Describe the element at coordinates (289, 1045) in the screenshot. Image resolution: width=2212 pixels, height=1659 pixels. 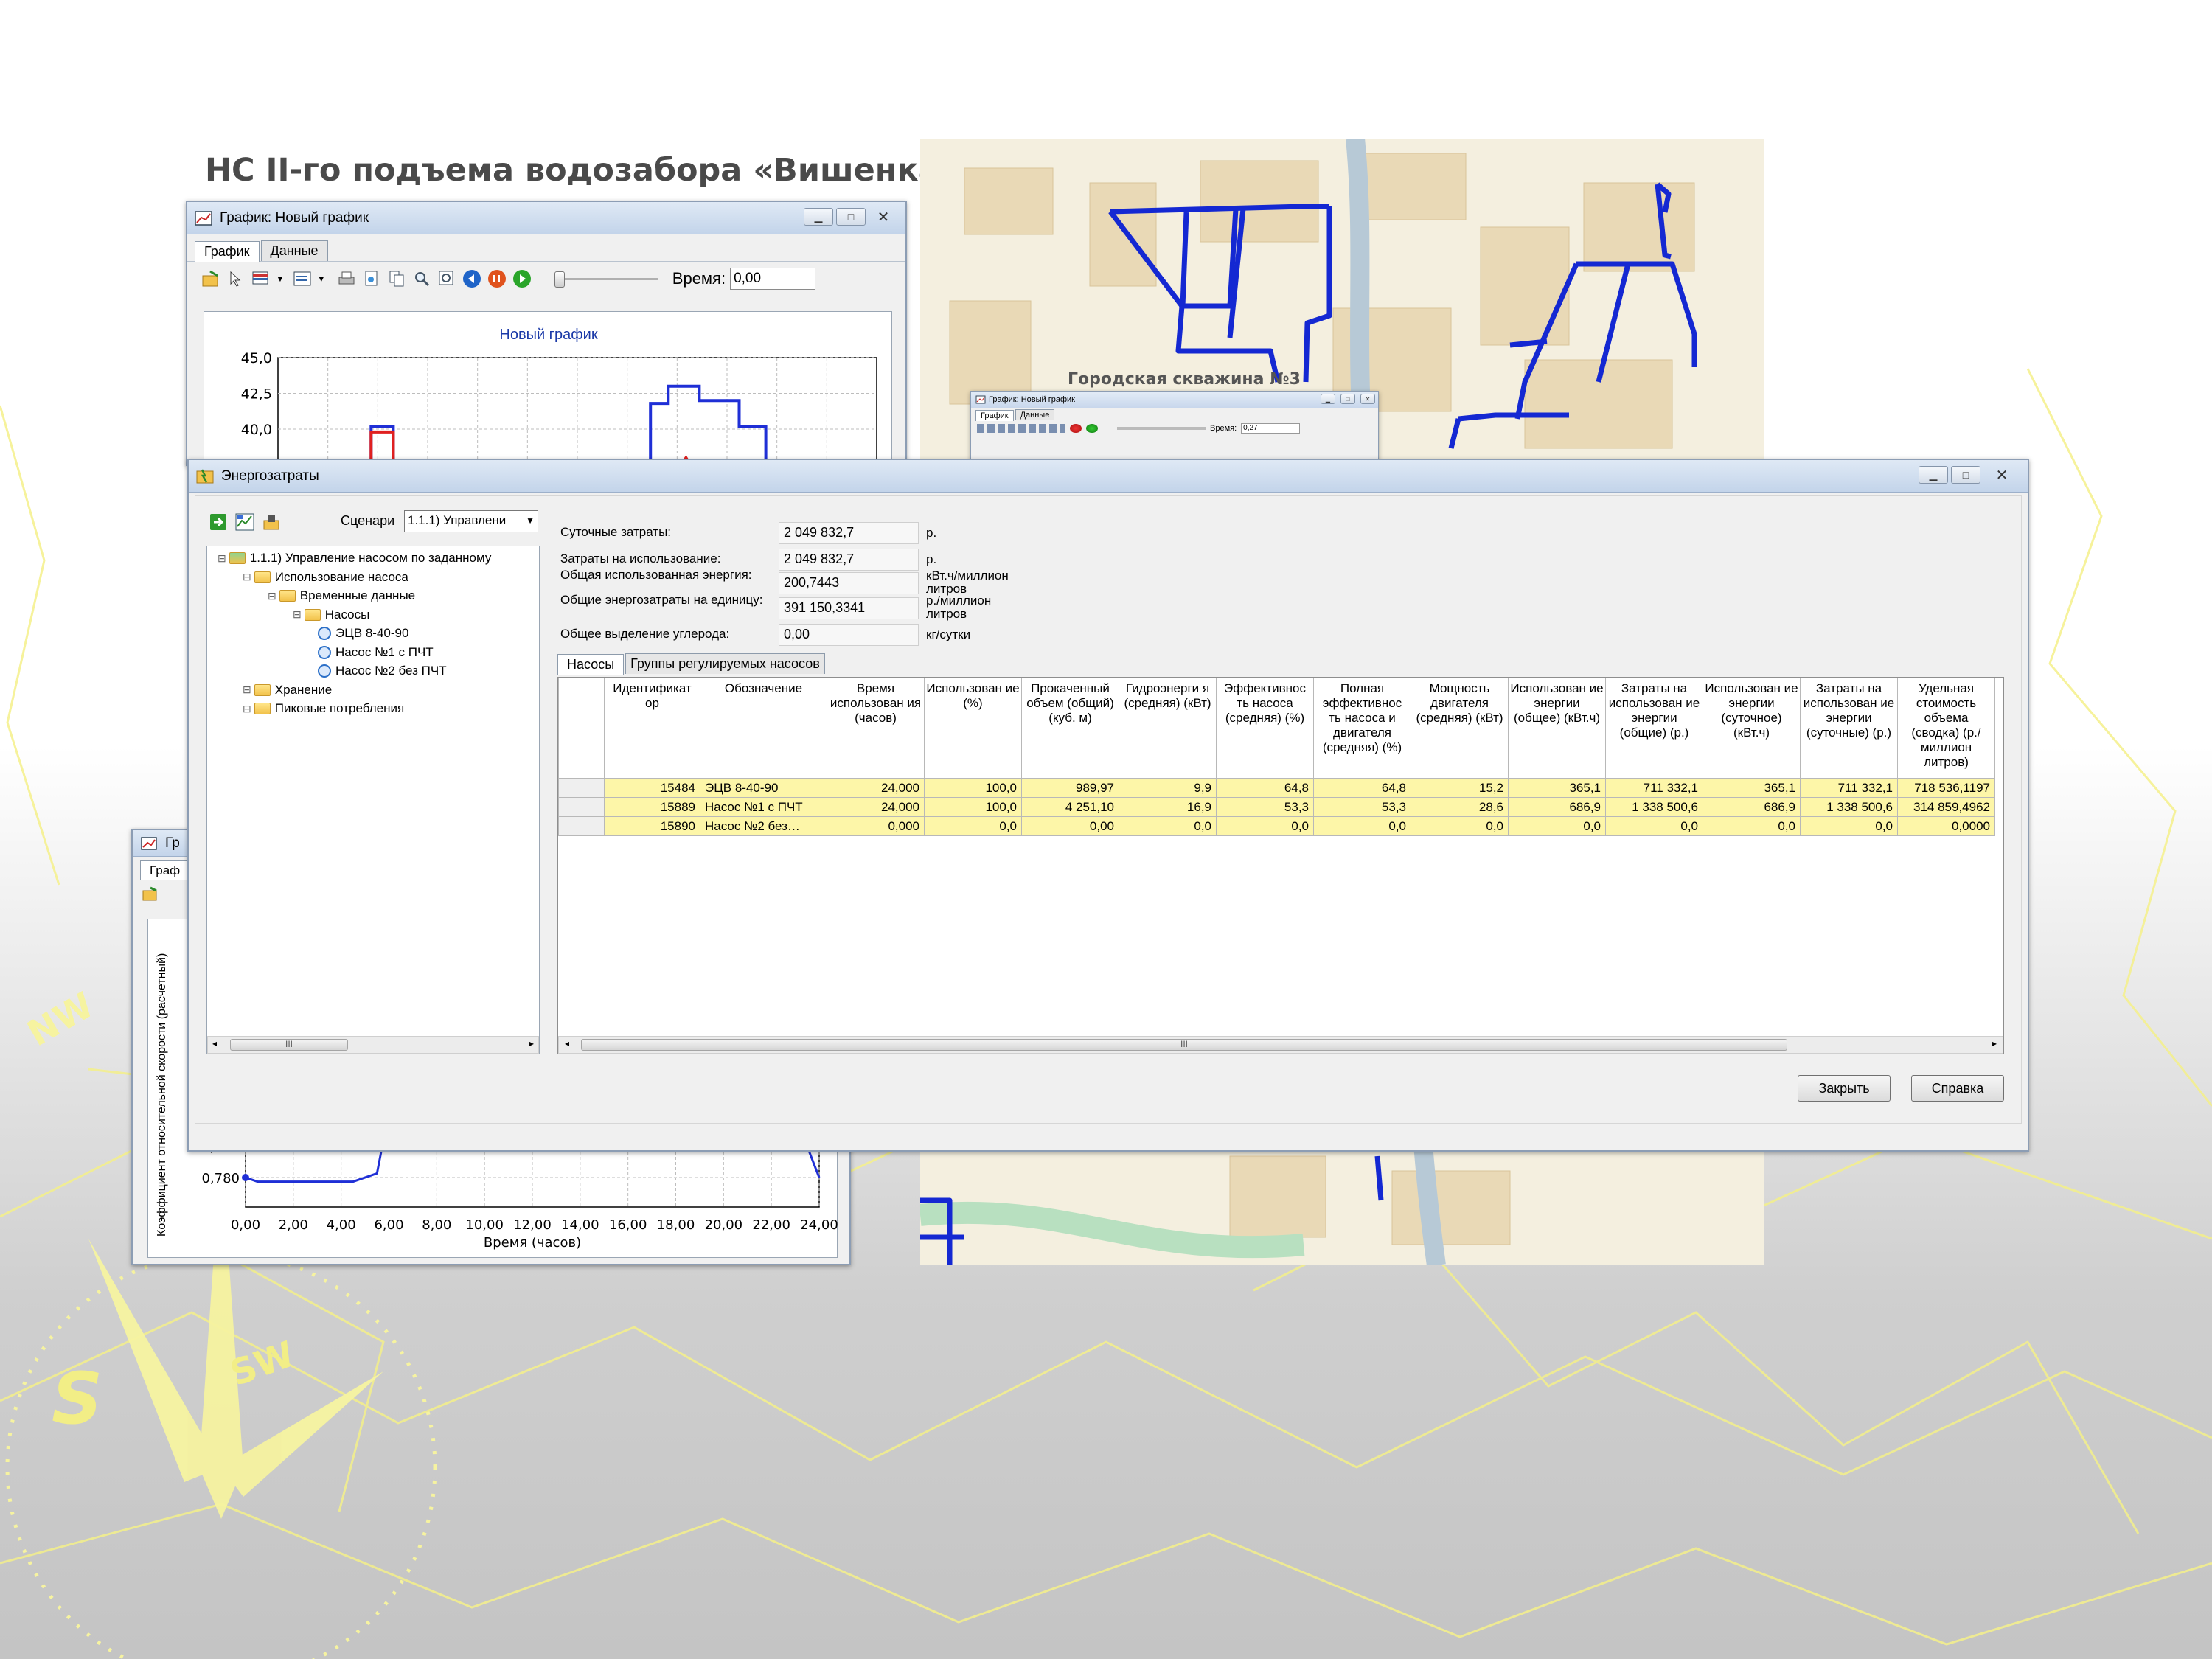
I see `tree-scroll-thumb: III` at that location.